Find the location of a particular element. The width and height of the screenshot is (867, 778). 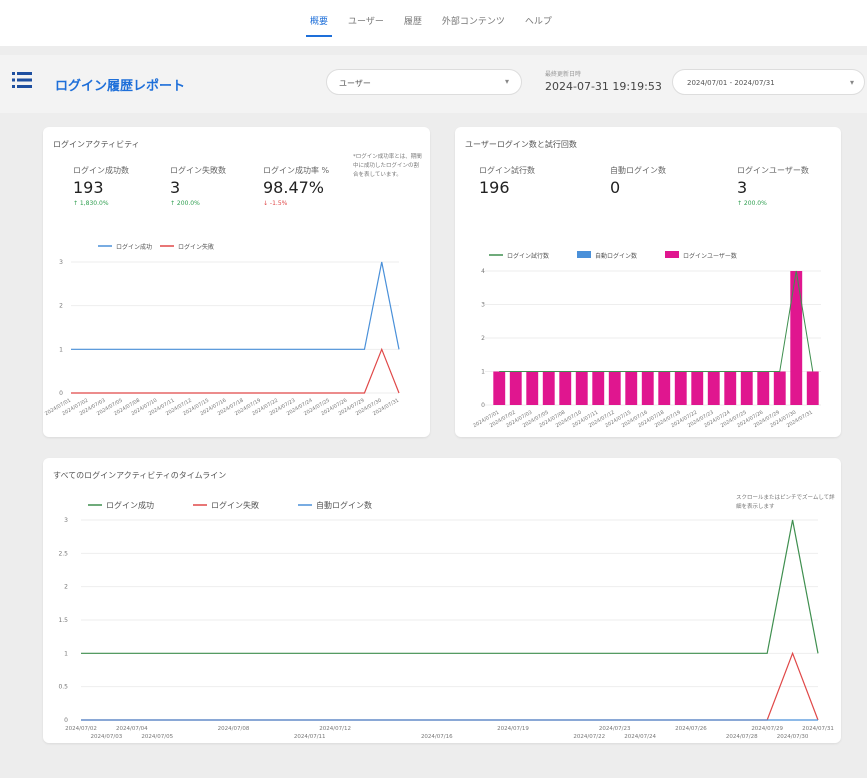

x-tick-label: 2024/07/05 is located at coordinates (157, 737).